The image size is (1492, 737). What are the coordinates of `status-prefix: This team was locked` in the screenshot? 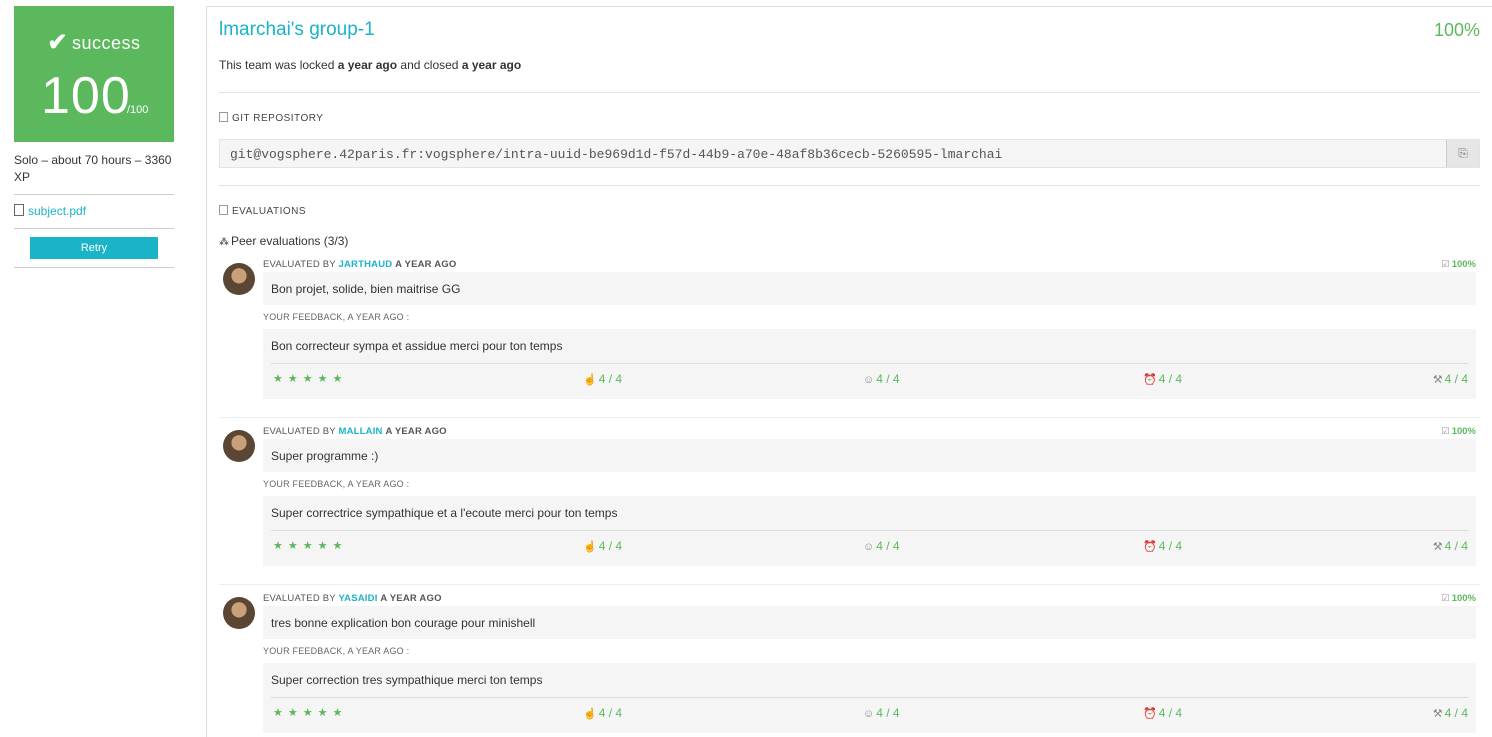 It's located at (278, 65).